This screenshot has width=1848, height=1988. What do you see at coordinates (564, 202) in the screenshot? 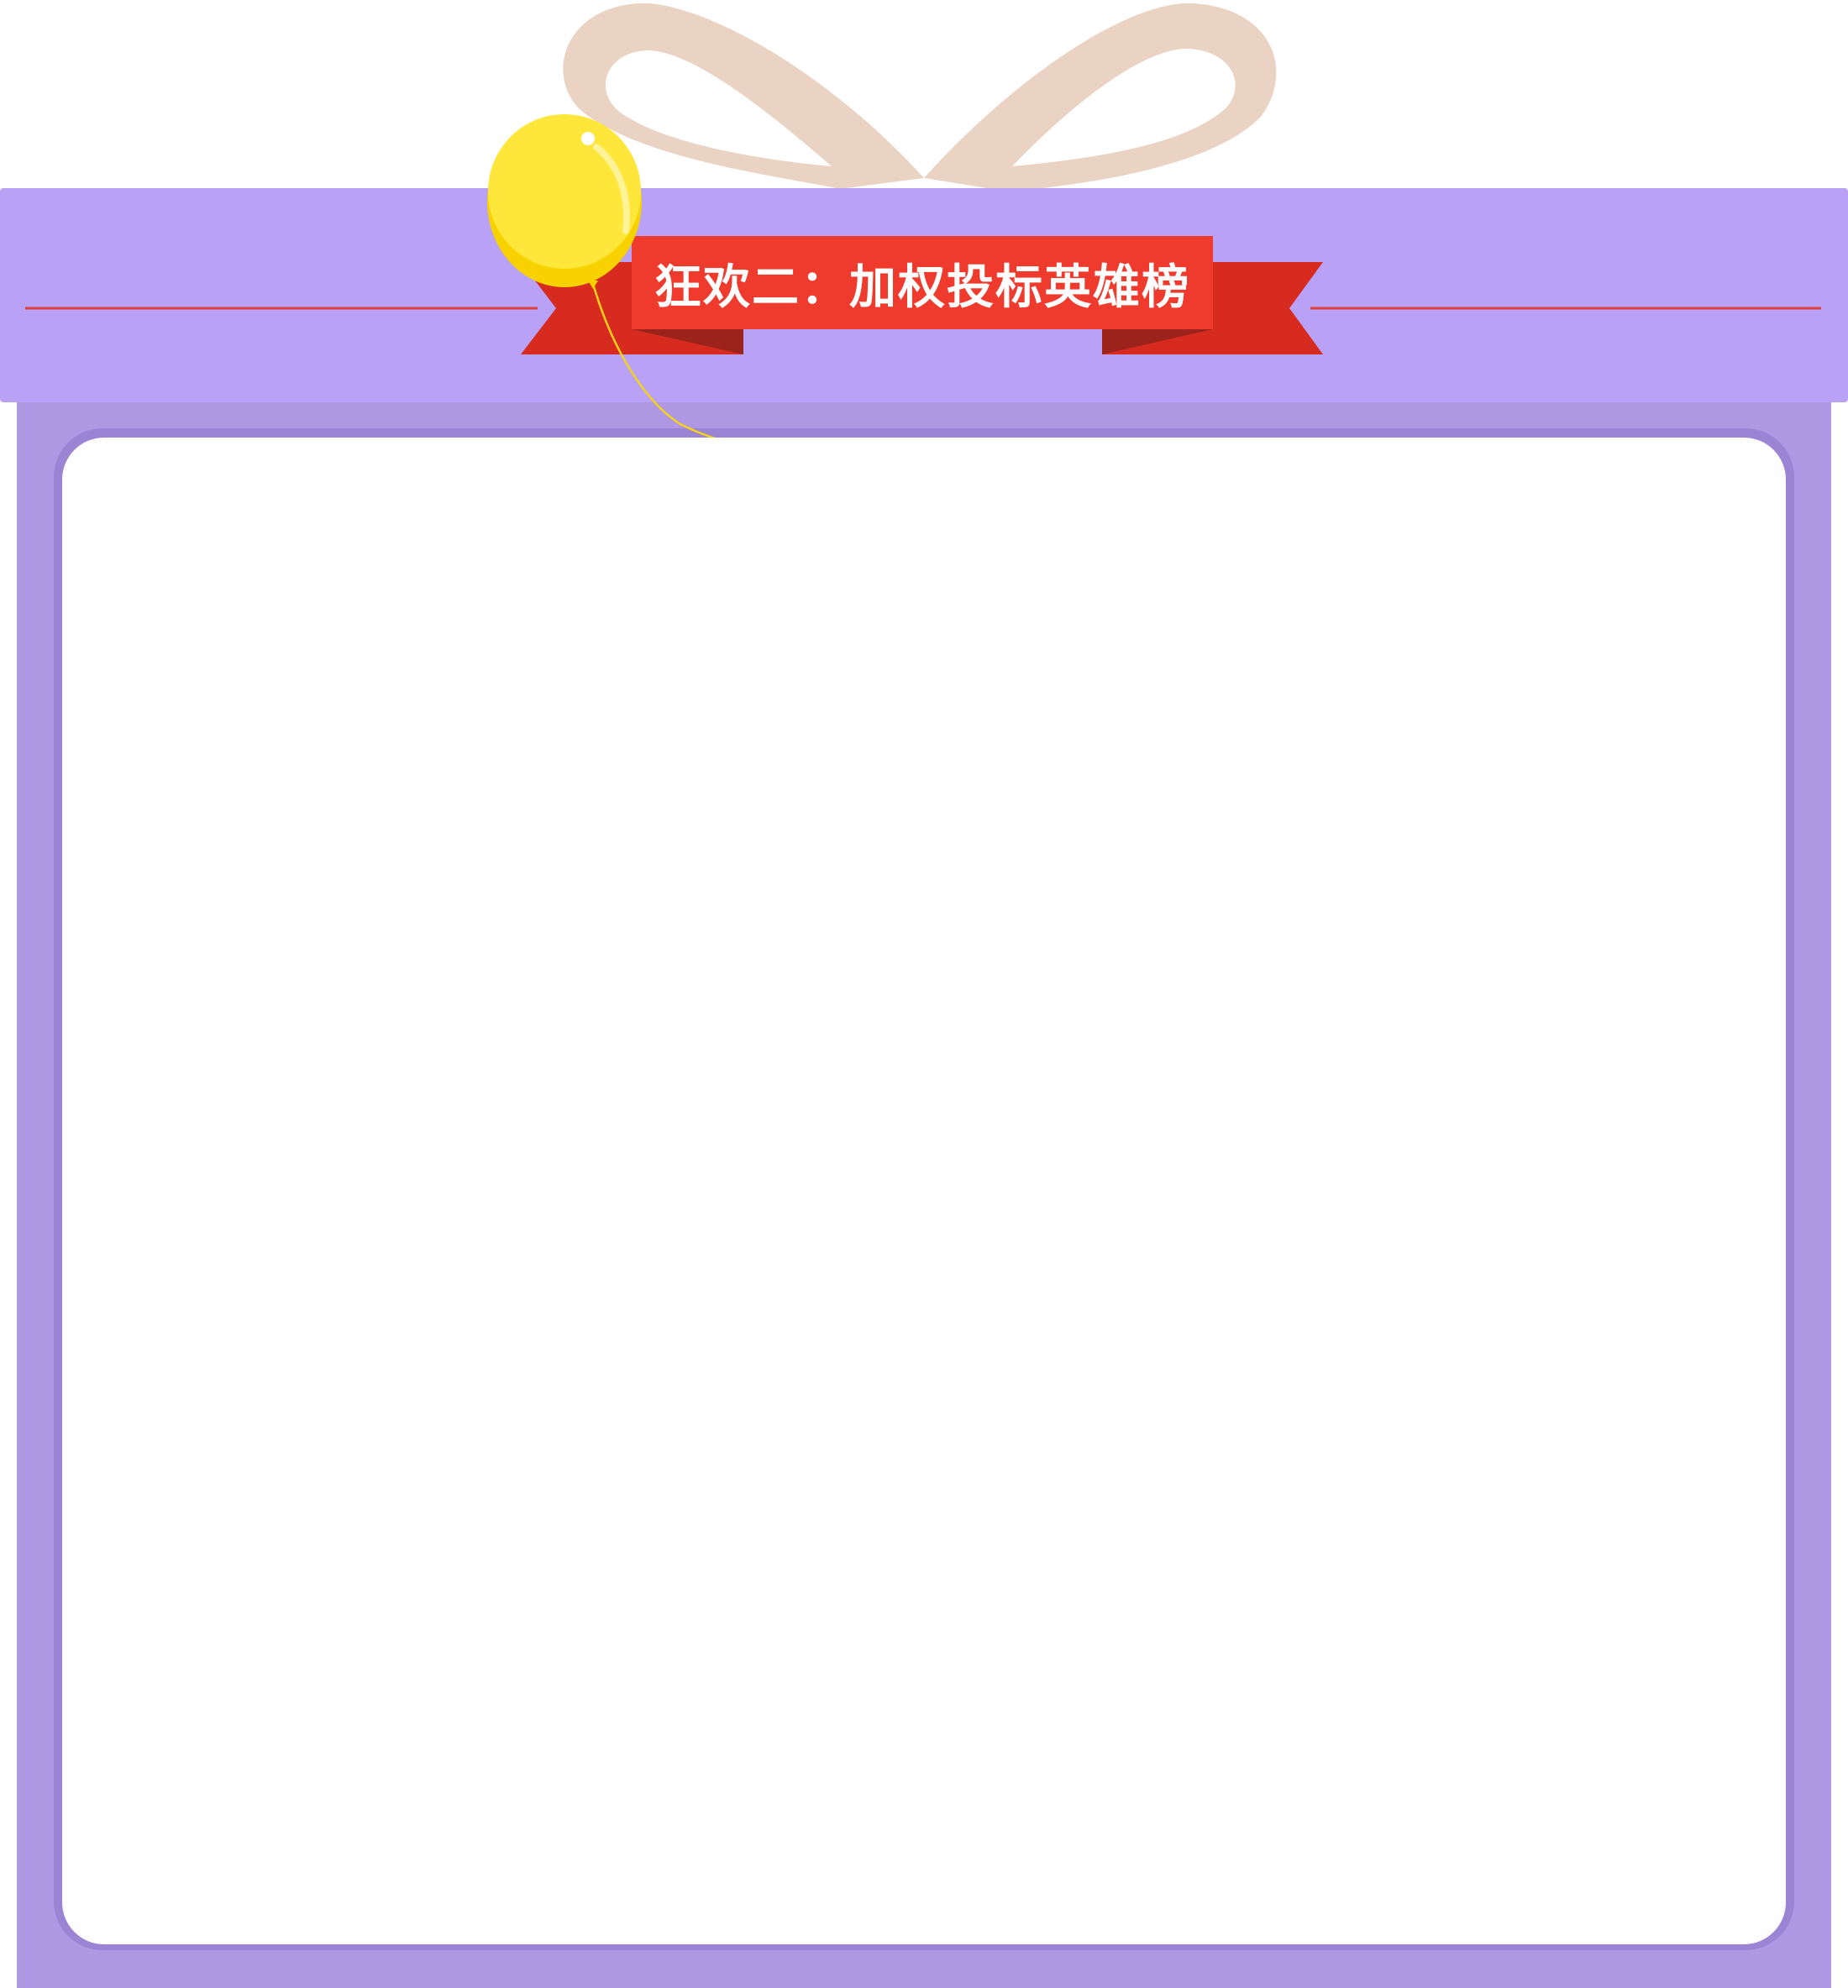
I see `balloon-icon` at bounding box center [564, 202].